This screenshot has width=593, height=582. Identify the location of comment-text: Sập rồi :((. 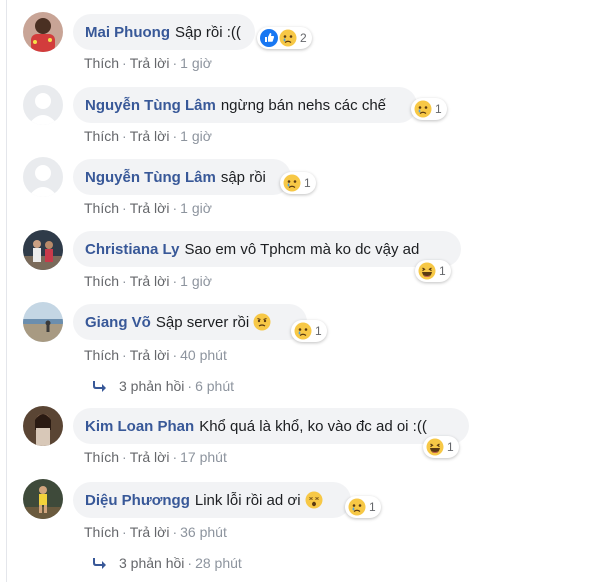
(208, 32).